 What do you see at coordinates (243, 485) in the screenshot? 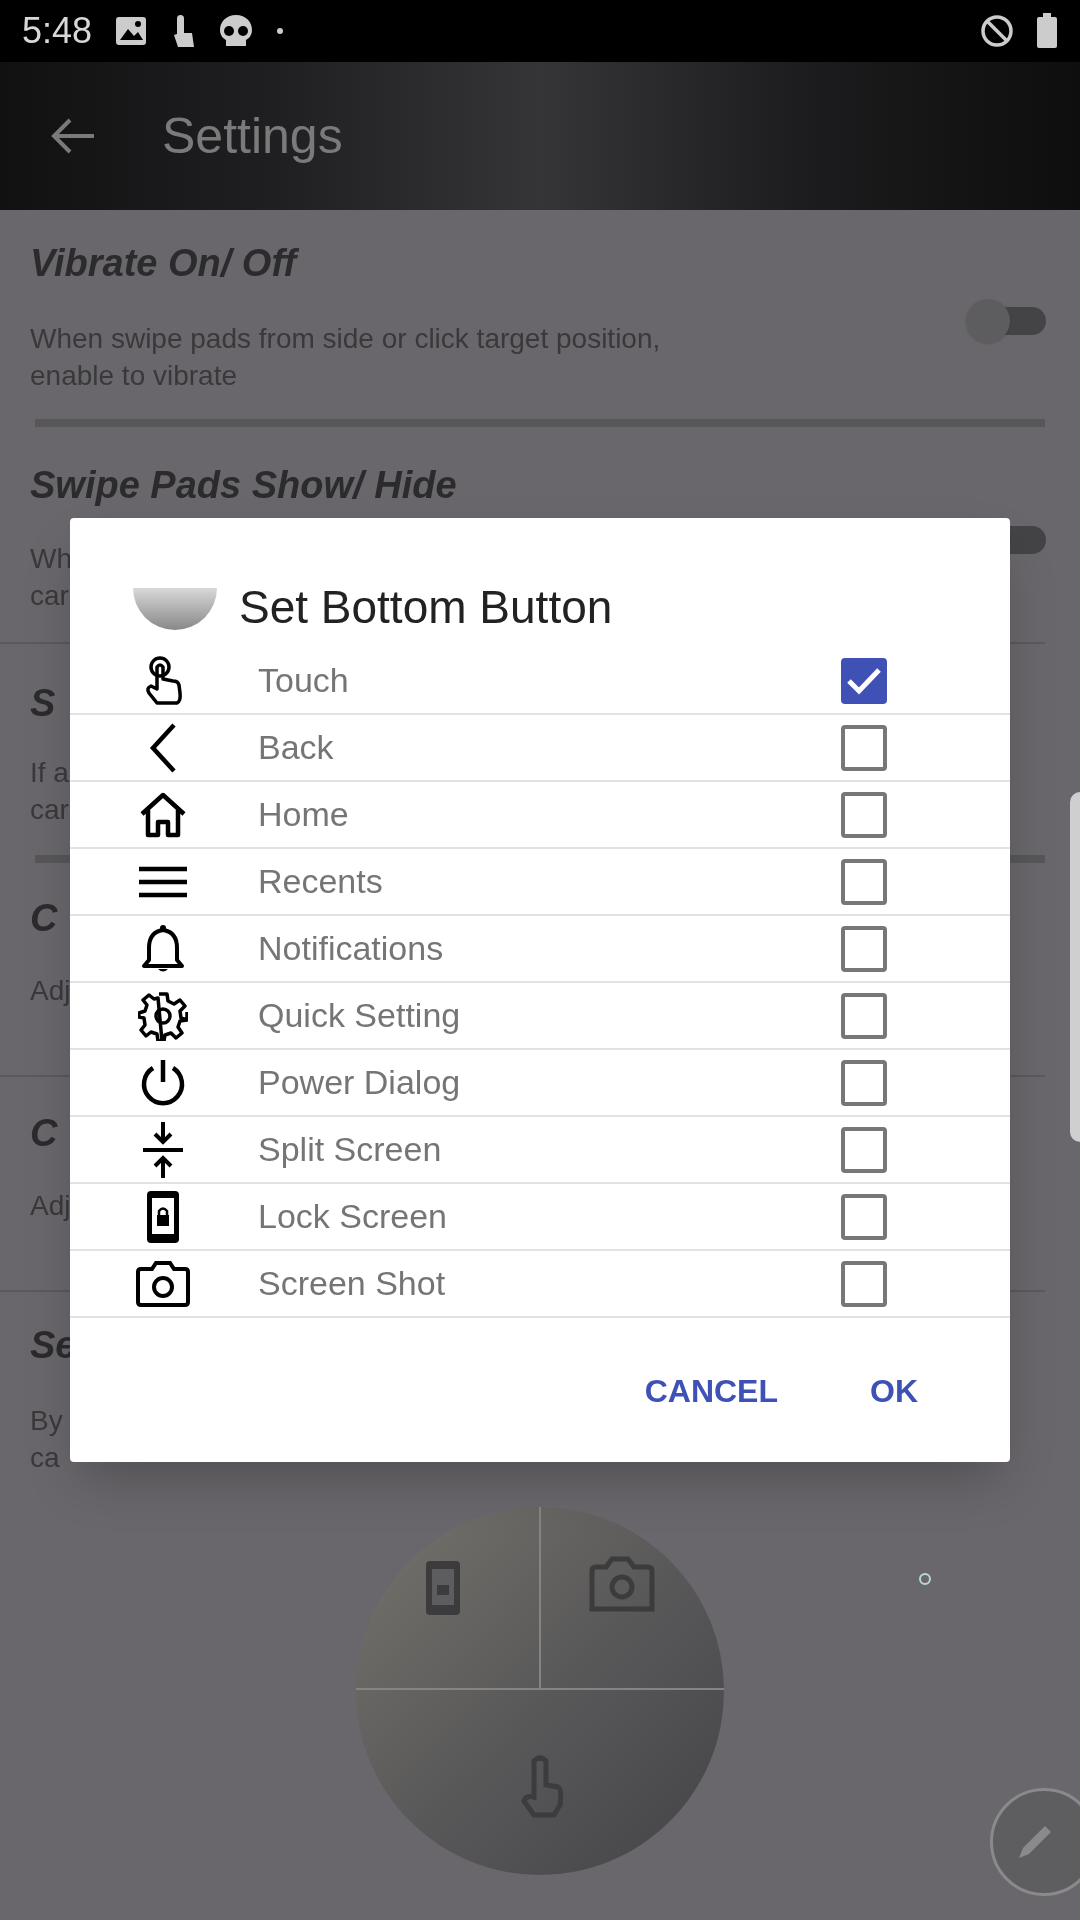
I see `setting-title: Swipe Pads Show/ Hide` at bounding box center [243, 485].